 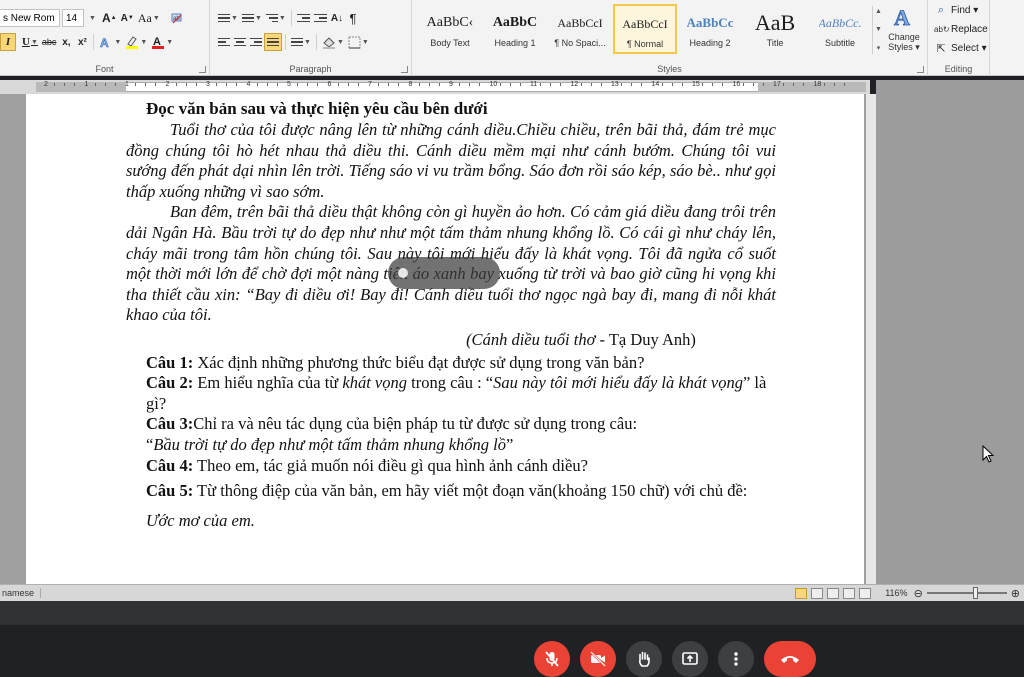 I want to click on paragraph-dialog-launcher, so click(x=404, y=69).